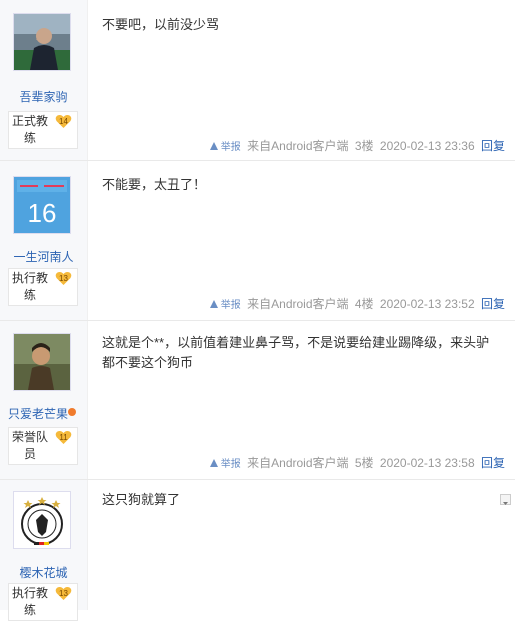  What do you see at coordinates (39, 413) in the screenshot?
I see `username-link: 只爱老芒果` at bounding box center [39, 413].